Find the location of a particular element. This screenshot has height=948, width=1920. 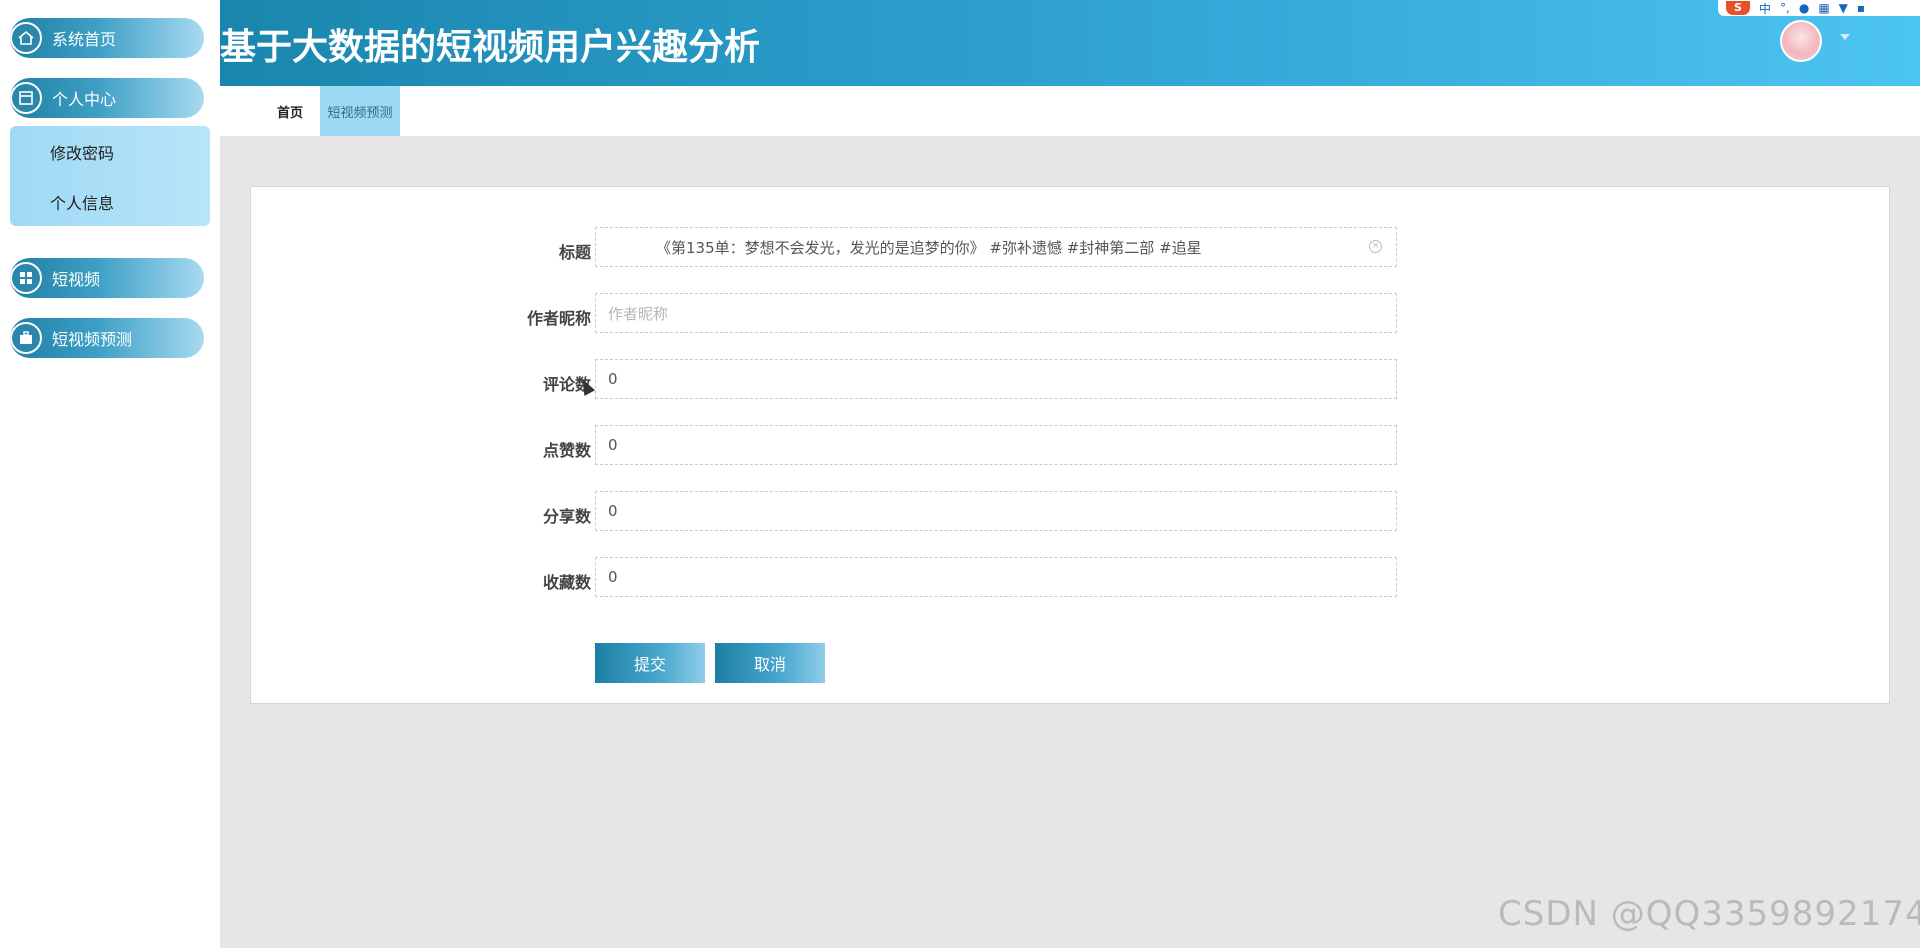

clear-icon: × is located at coordinates (1375, 246).